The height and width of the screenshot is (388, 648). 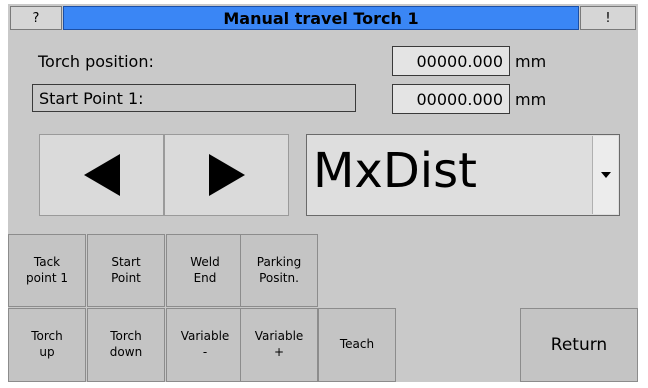 I want to click on jog-left-button, so click(x=101, y=175).